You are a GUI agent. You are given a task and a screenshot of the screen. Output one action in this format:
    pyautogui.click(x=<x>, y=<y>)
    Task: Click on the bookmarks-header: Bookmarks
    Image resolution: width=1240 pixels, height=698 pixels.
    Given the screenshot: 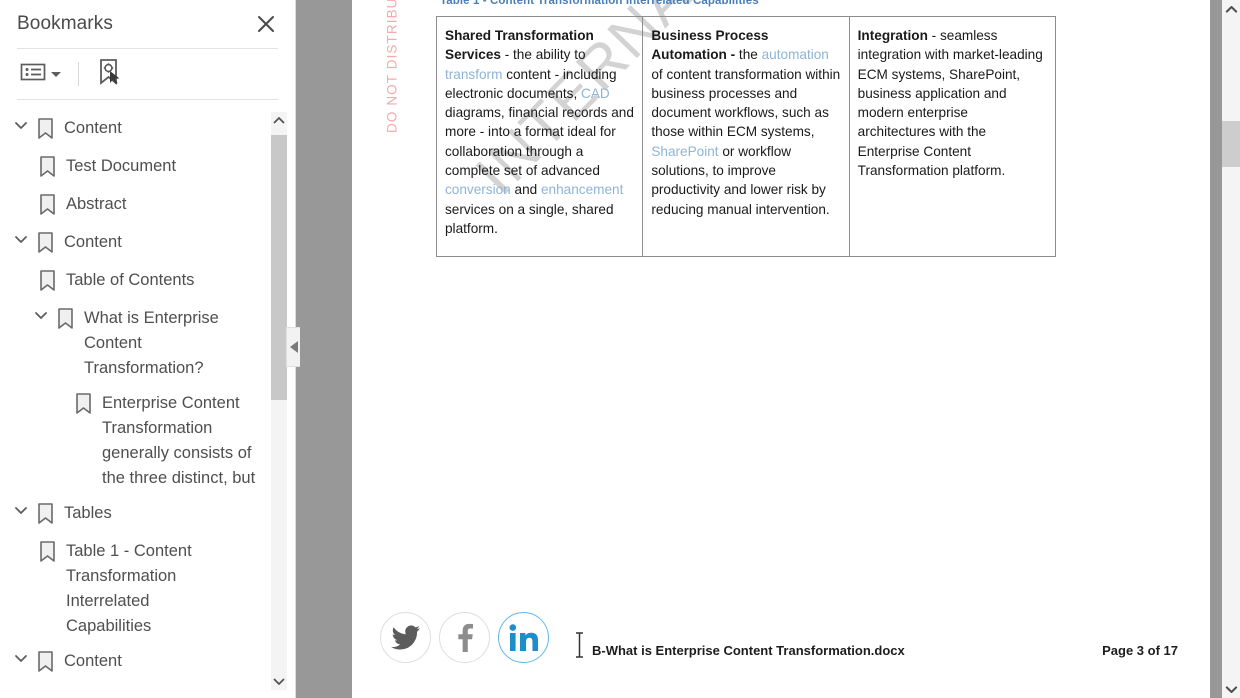 What is the action you would take?
    pyautogui.click(x=147, y=24)
    